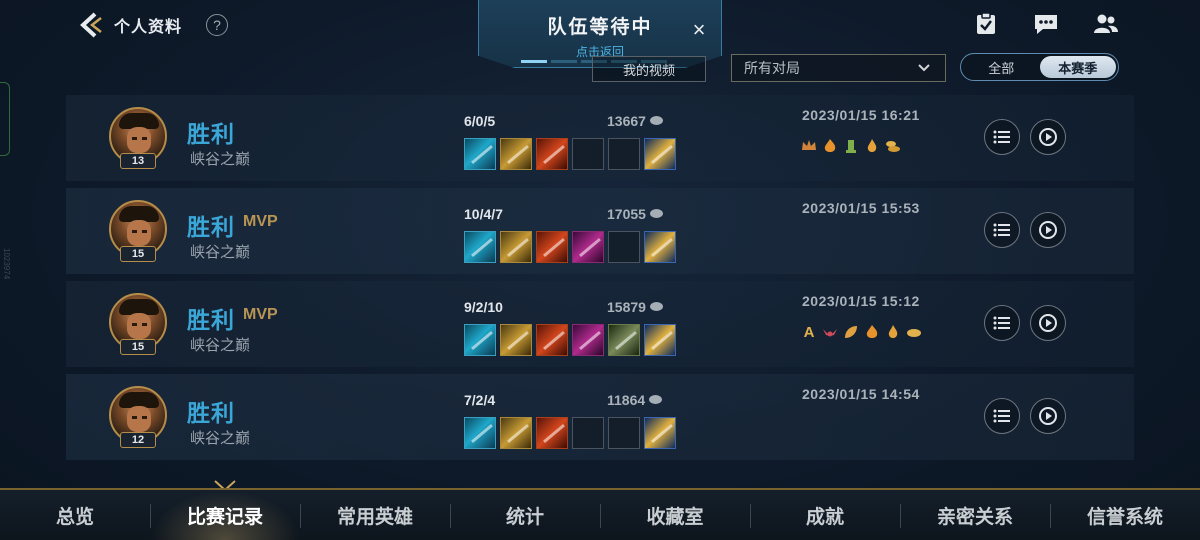 The image size is (1200, 540). Describe the element at coordinates (626, 121) in the screenshot. I see `gold-value: 13667` at that location.